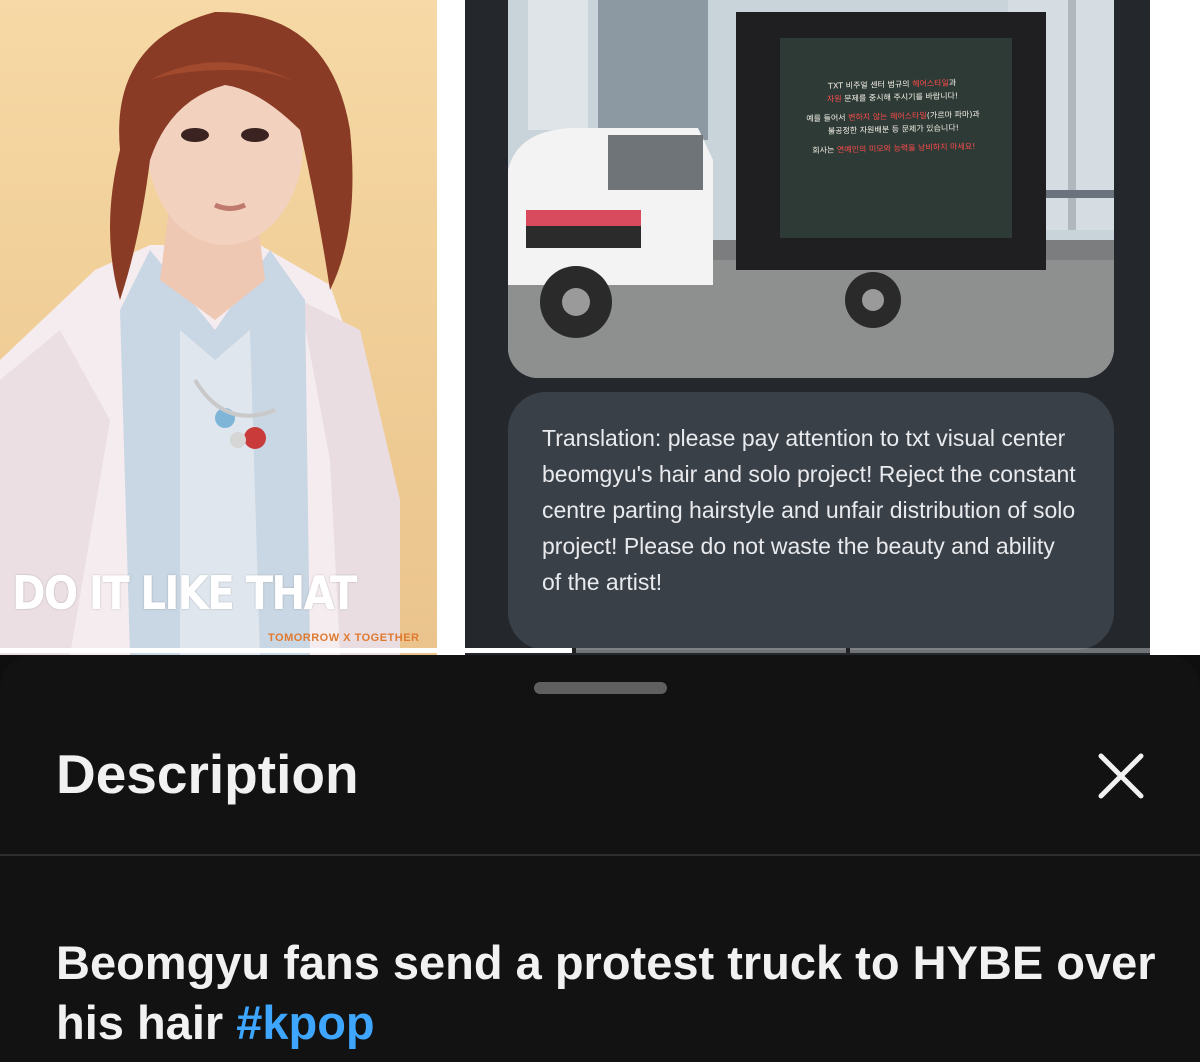 This screenshot has width=1200, height=1062. I want to click on video-progress-bar, so click(600, 650).